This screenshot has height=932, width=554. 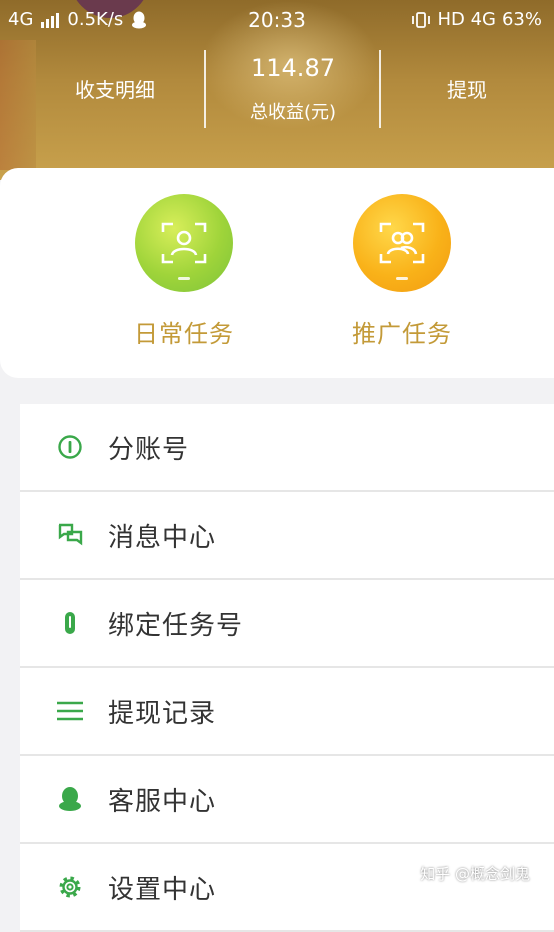 I want to click on total-earnings-label: 总收益(元), so click(x=293, y=112).